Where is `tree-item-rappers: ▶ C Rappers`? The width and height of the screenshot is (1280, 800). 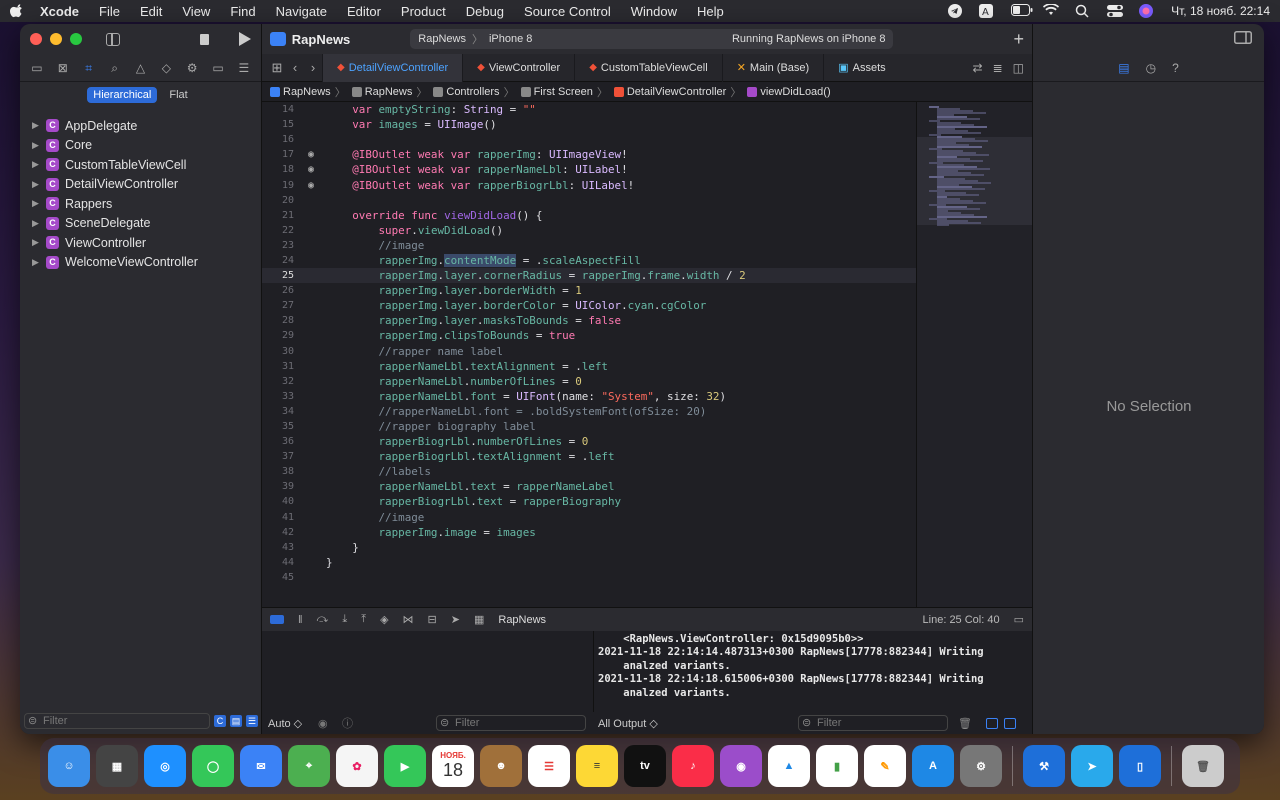 tree-item-rappers: ▶ C Rappers is located at coordinates (140, 204).